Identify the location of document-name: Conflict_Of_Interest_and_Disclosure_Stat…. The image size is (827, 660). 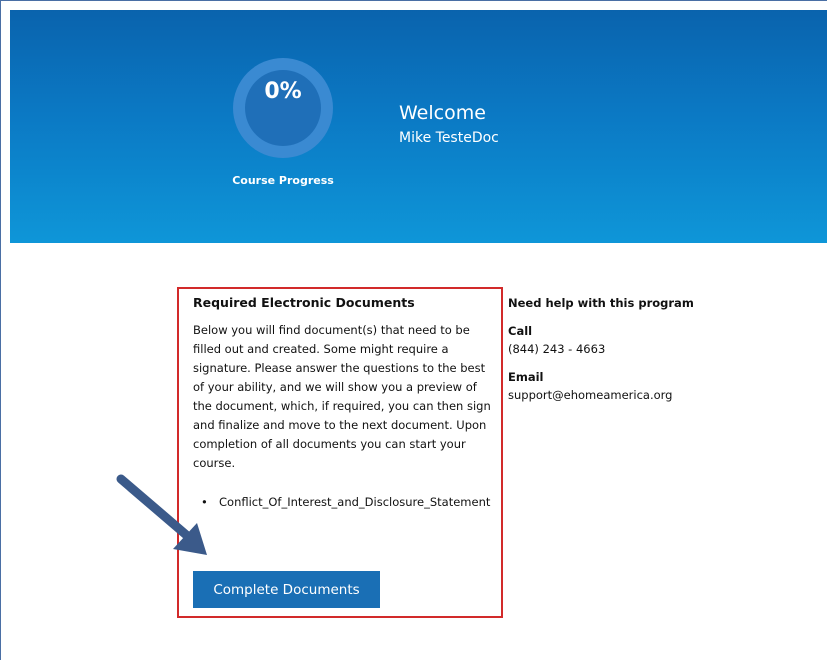
(355, 502).